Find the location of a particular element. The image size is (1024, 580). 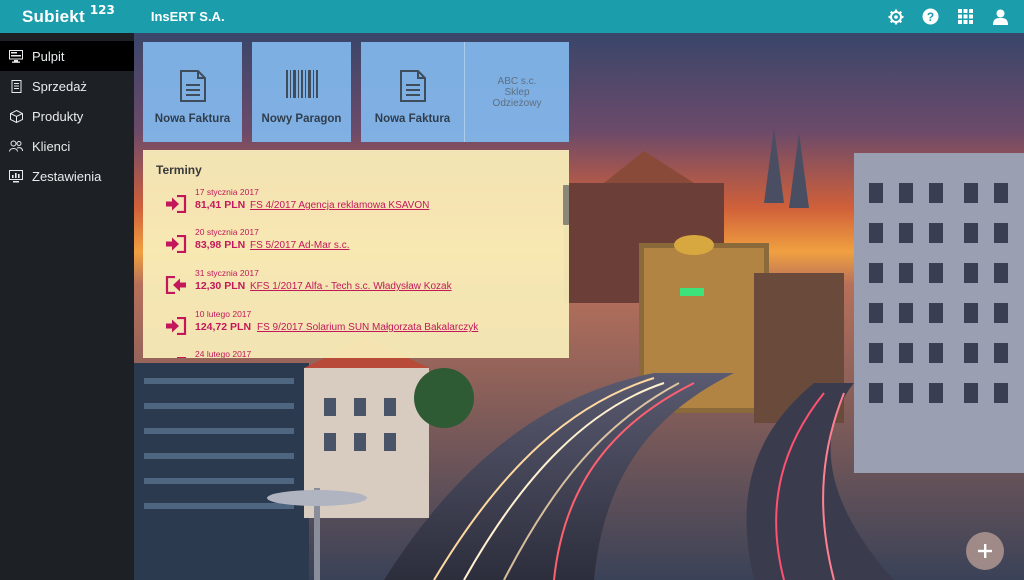

terminy-scrollbar is located at coordinates (566, 205).